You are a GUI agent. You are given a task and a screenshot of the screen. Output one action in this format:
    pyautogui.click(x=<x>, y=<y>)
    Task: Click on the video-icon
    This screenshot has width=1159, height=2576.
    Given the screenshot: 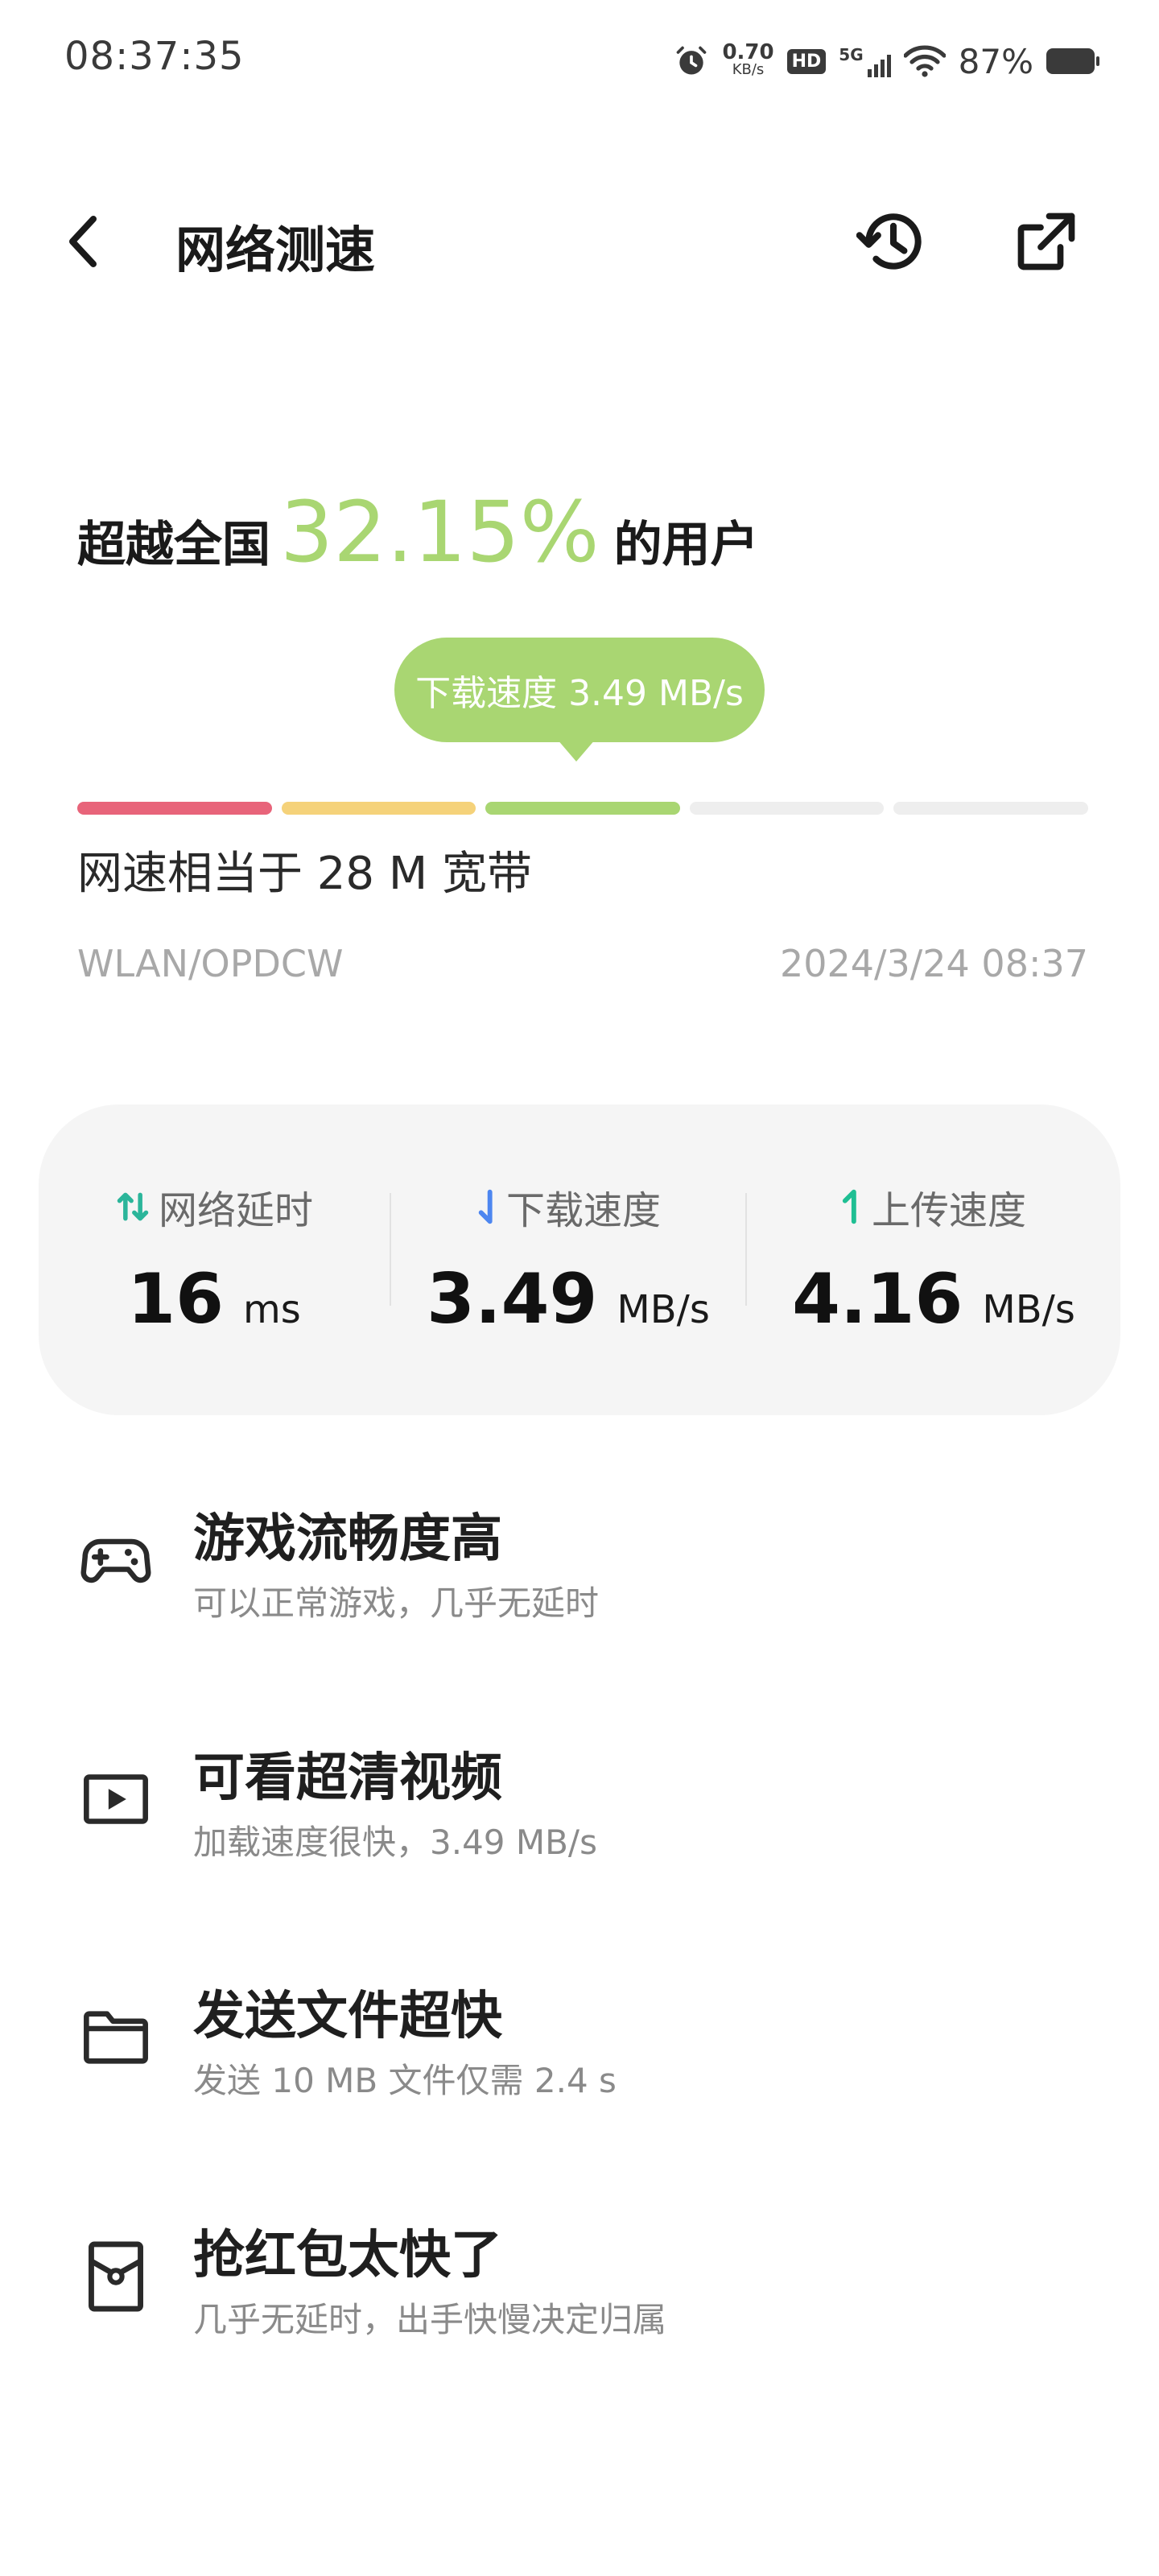 What is the action you would take?
    pyautogui.click(x=116, y=1799)
    